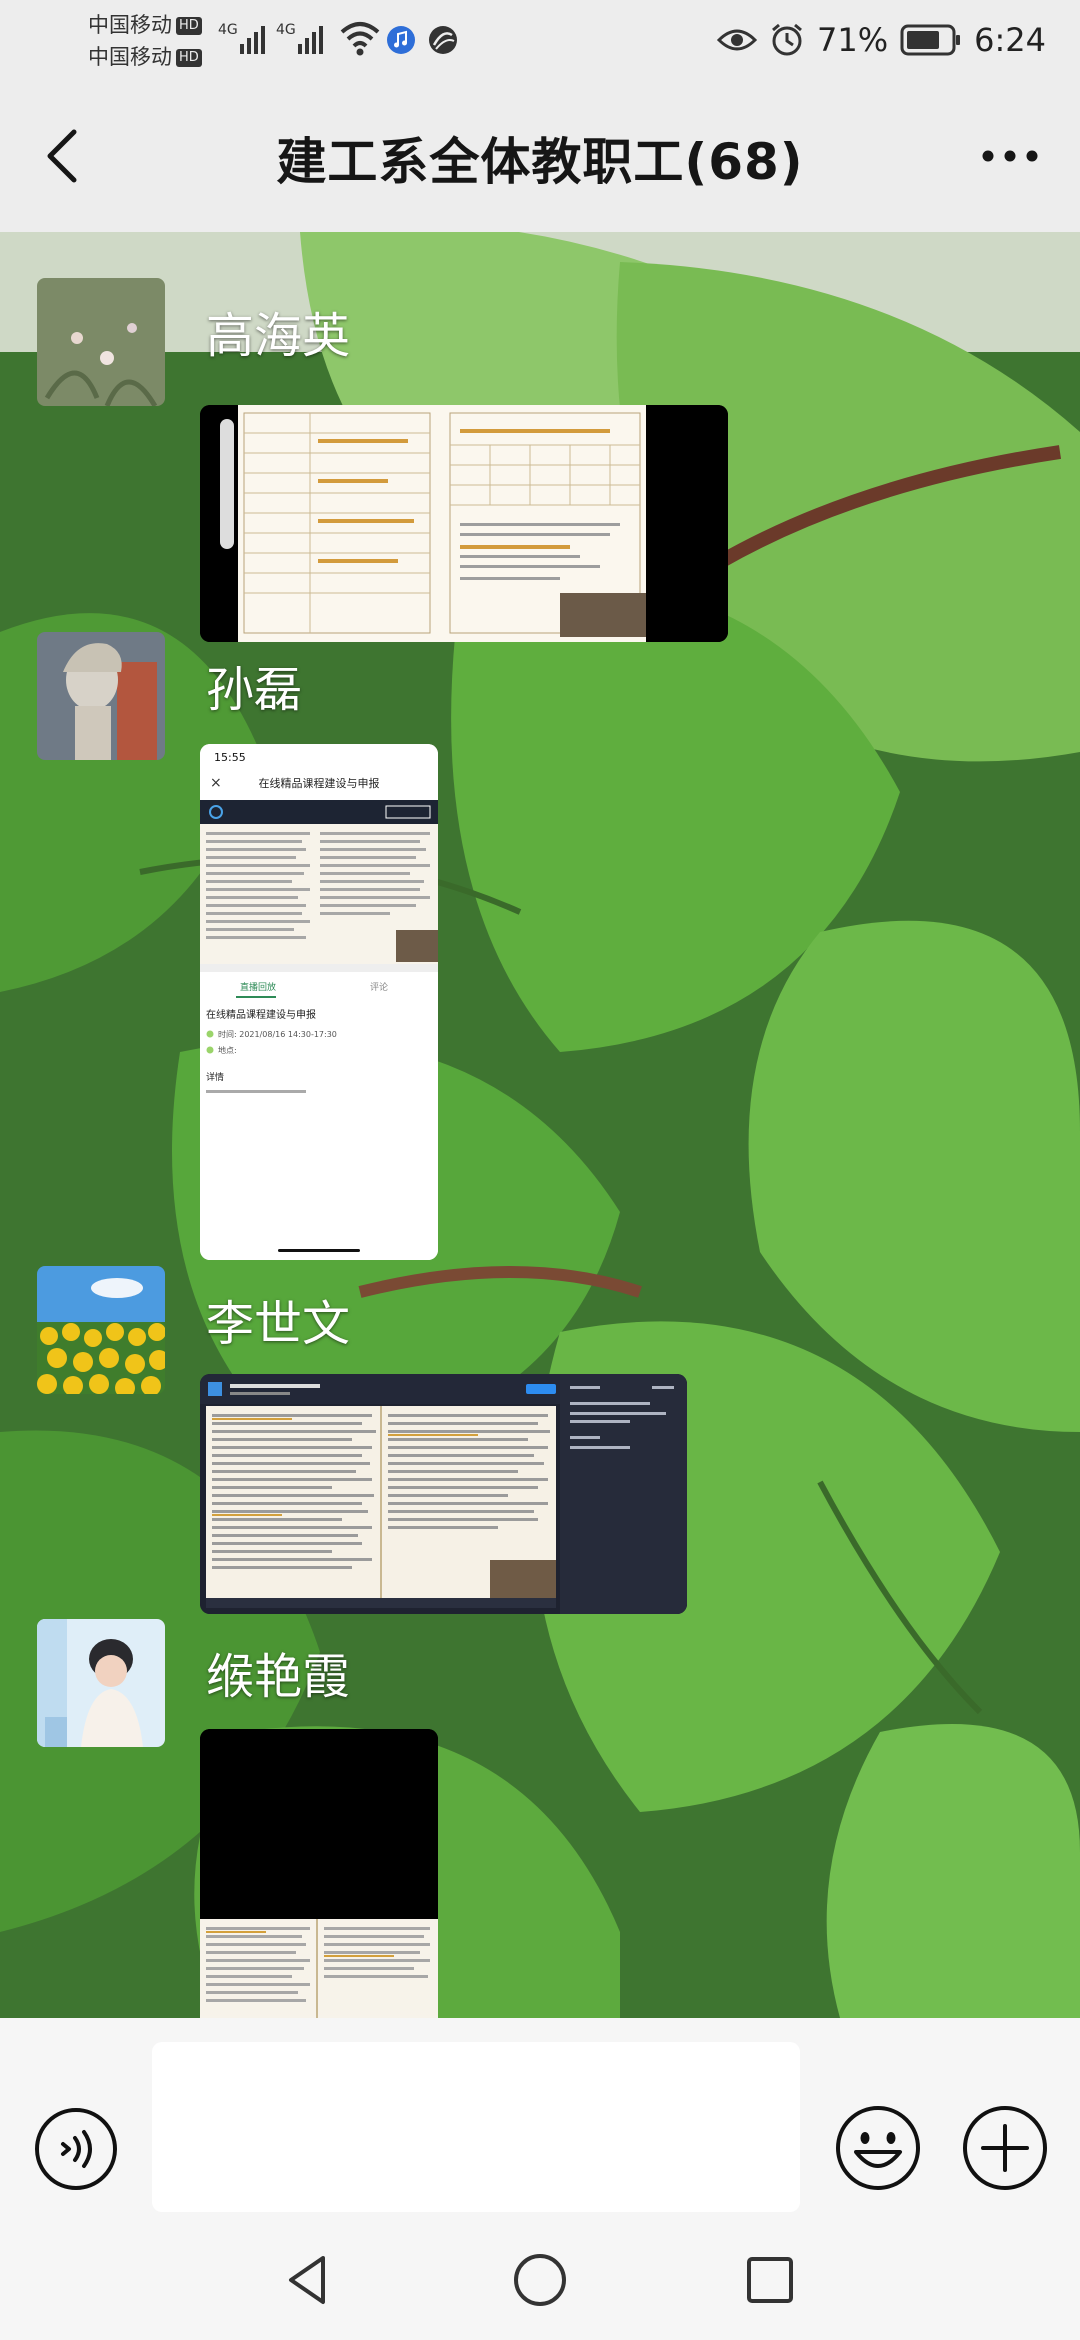 The height and width of the screenshot is (2340, 1080). What do you see at coordinates (277, 1034) in the screenshot?
I see `shot-date-line: 时间: 2021/08/16 14:30-17:30` at bounding box center [277, 1034].